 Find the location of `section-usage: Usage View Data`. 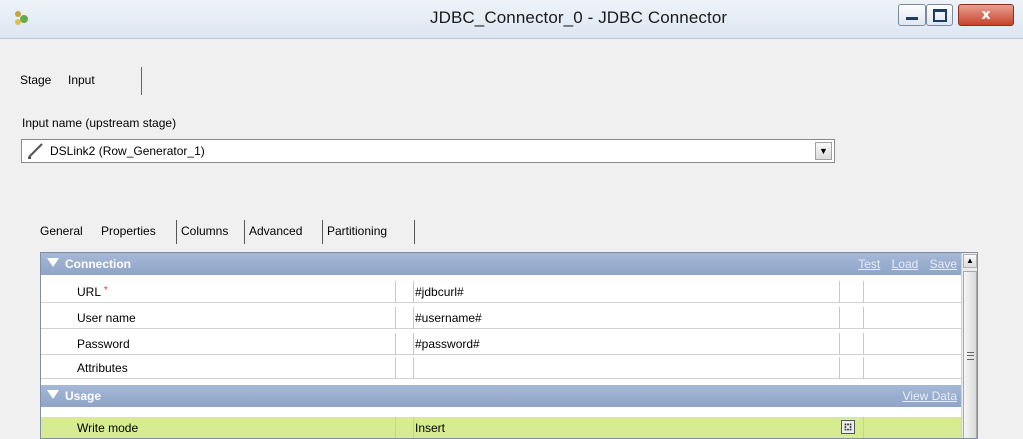

section-usage: Usage View Data is located at coordinates (501, 396).